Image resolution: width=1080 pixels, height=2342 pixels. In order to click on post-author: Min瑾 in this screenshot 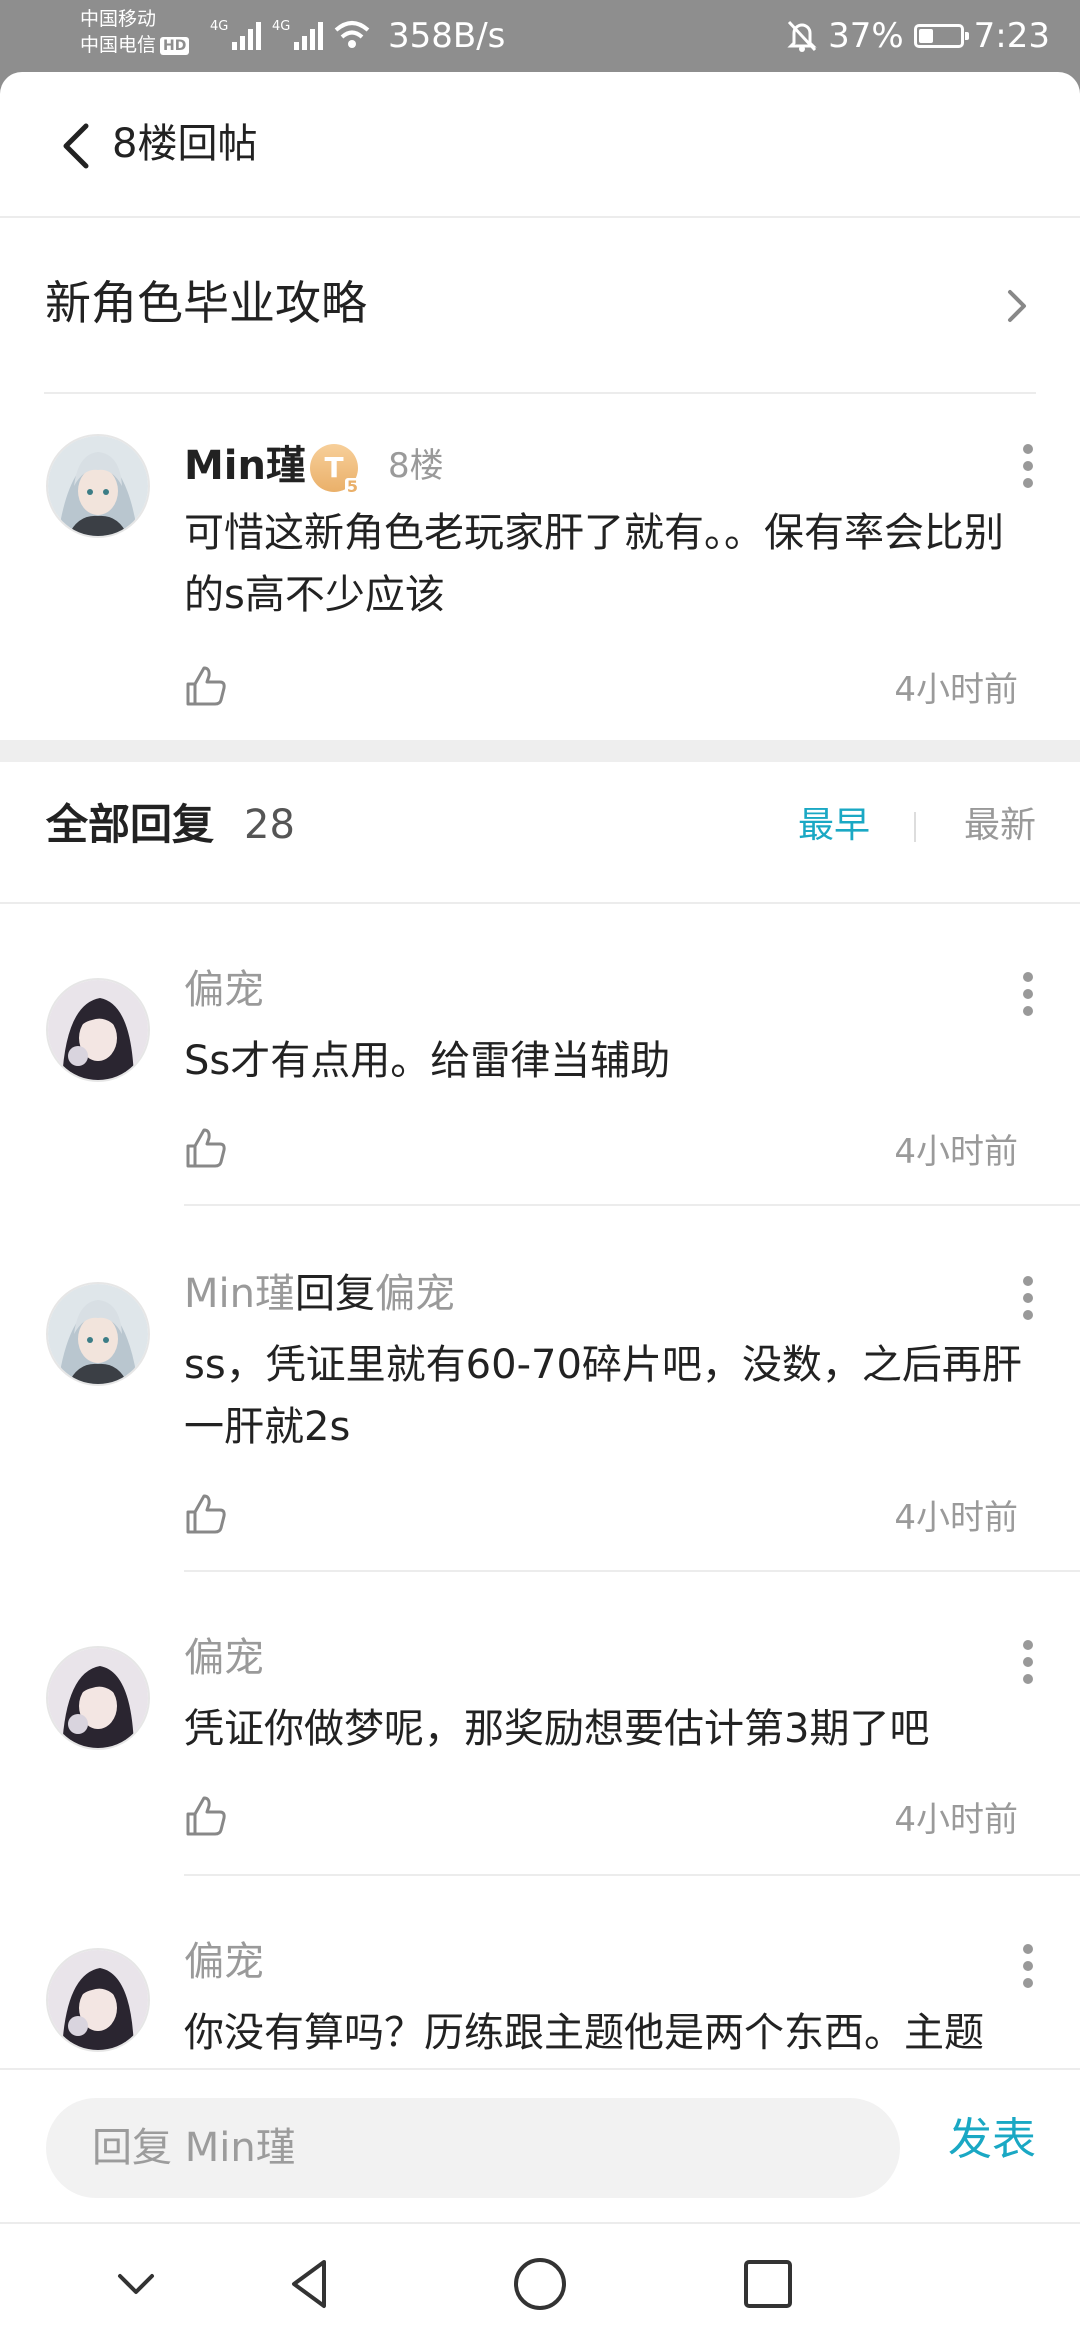, I will do `click(245, 466)`.